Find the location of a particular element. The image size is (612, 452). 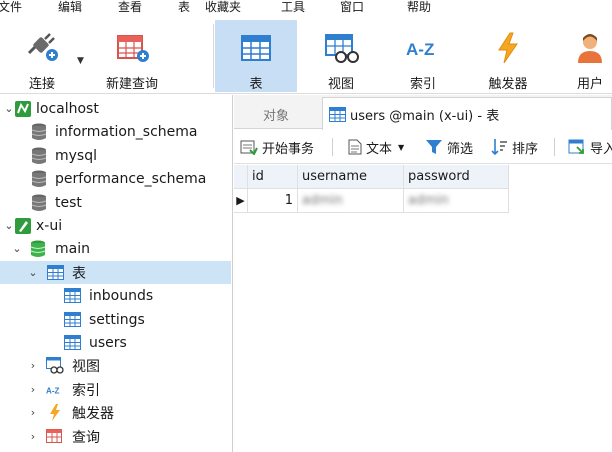

tree-node-main: ⌄ main is located at coordinates (115, 248).